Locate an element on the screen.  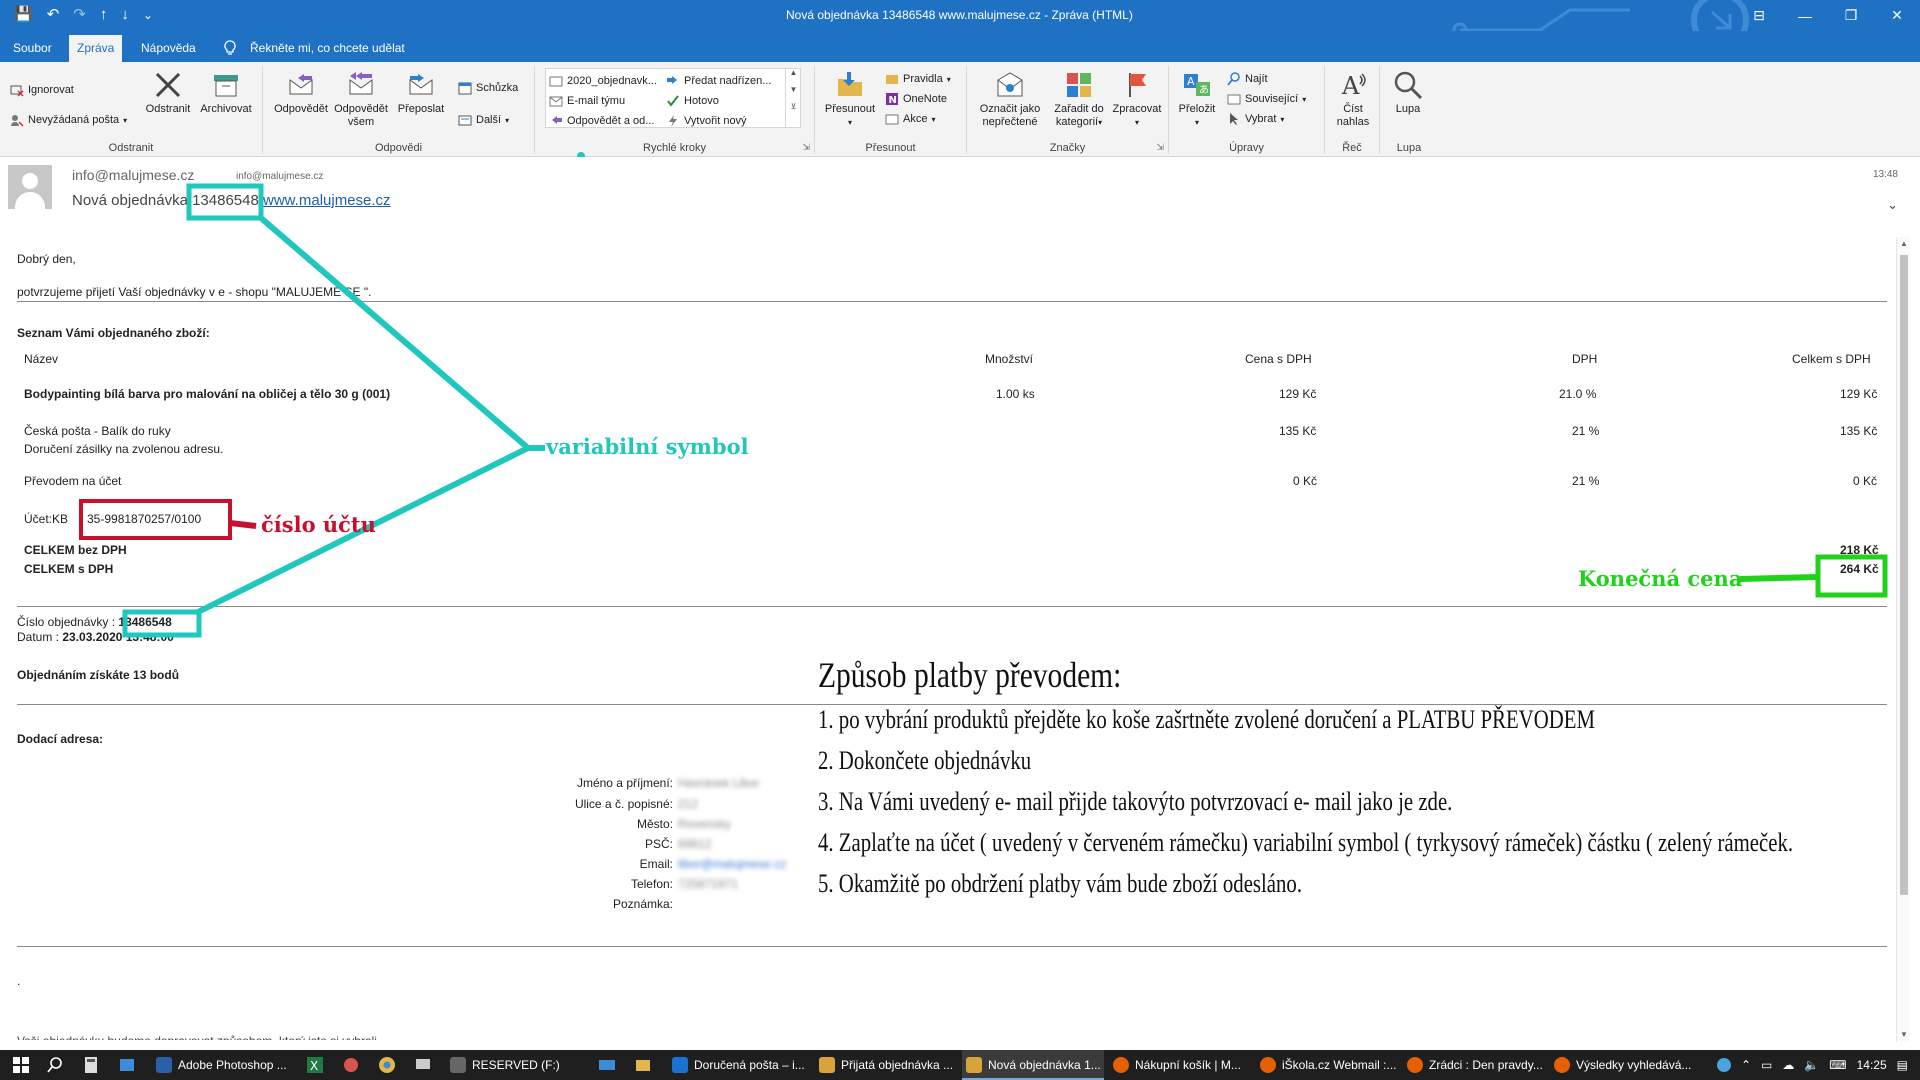
delivery-label-name: Jméno a příjmení: is located at coordinates (624, 783).